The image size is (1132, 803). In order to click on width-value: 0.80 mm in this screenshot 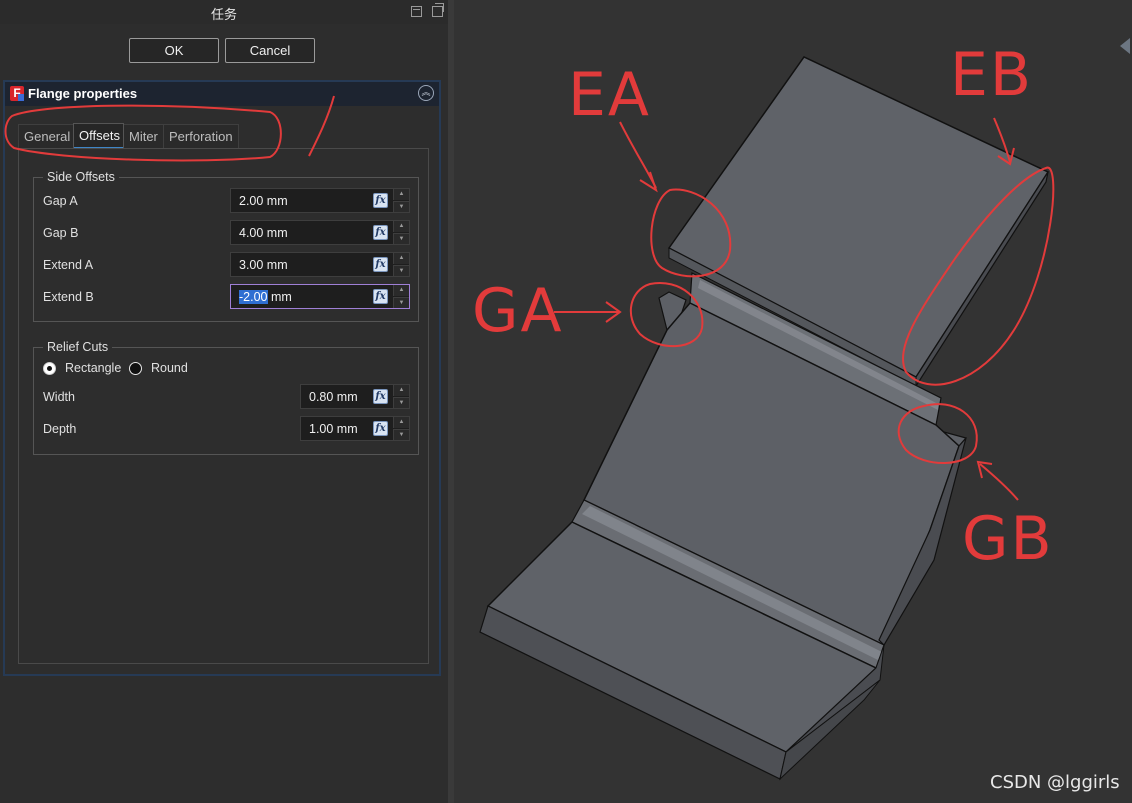, I will do `click(333, 397)`.